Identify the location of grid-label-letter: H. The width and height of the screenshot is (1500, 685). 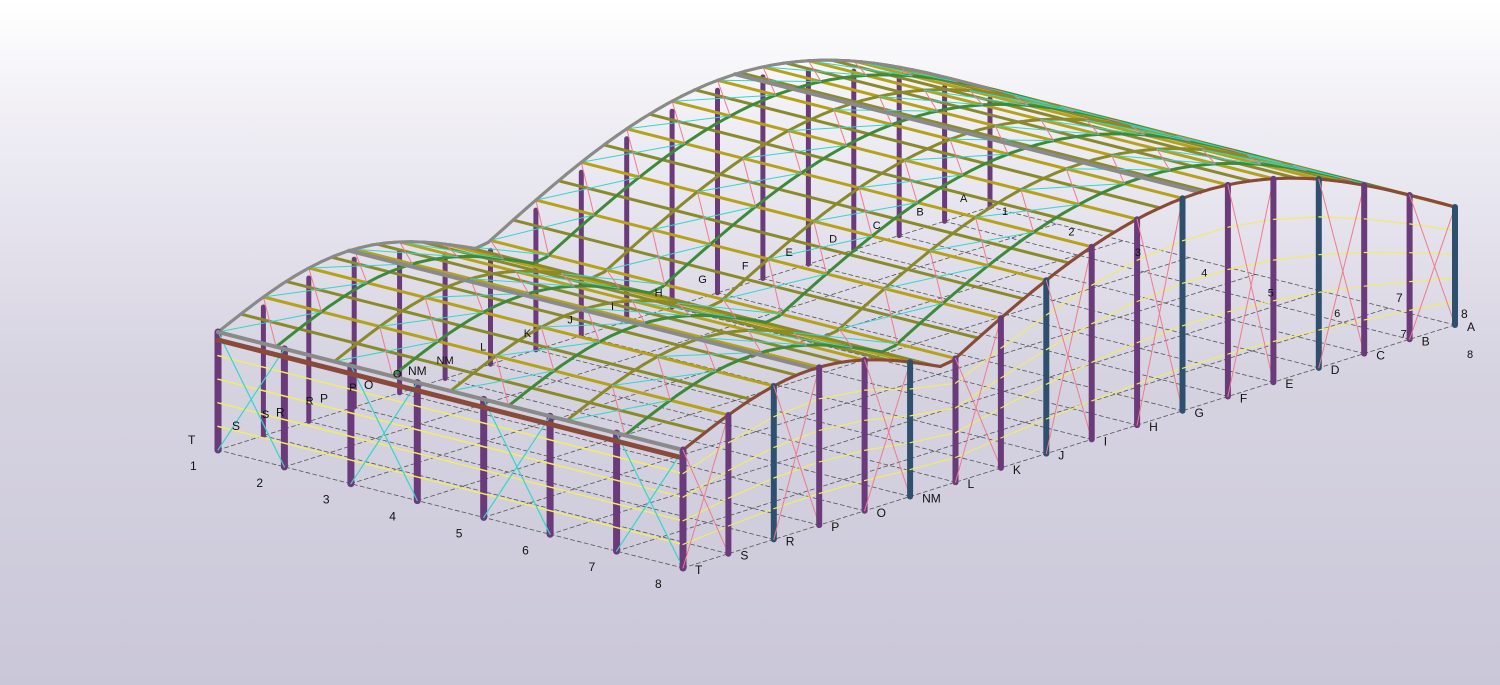
(1153, 427).